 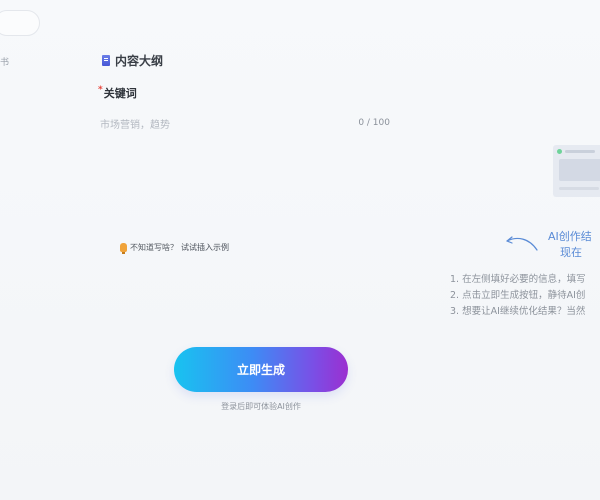 What do you see at coordinates (574, 245) in the screenshot?
I see `guide-title: AI创作结 现在` at bounding box center [574, 245].